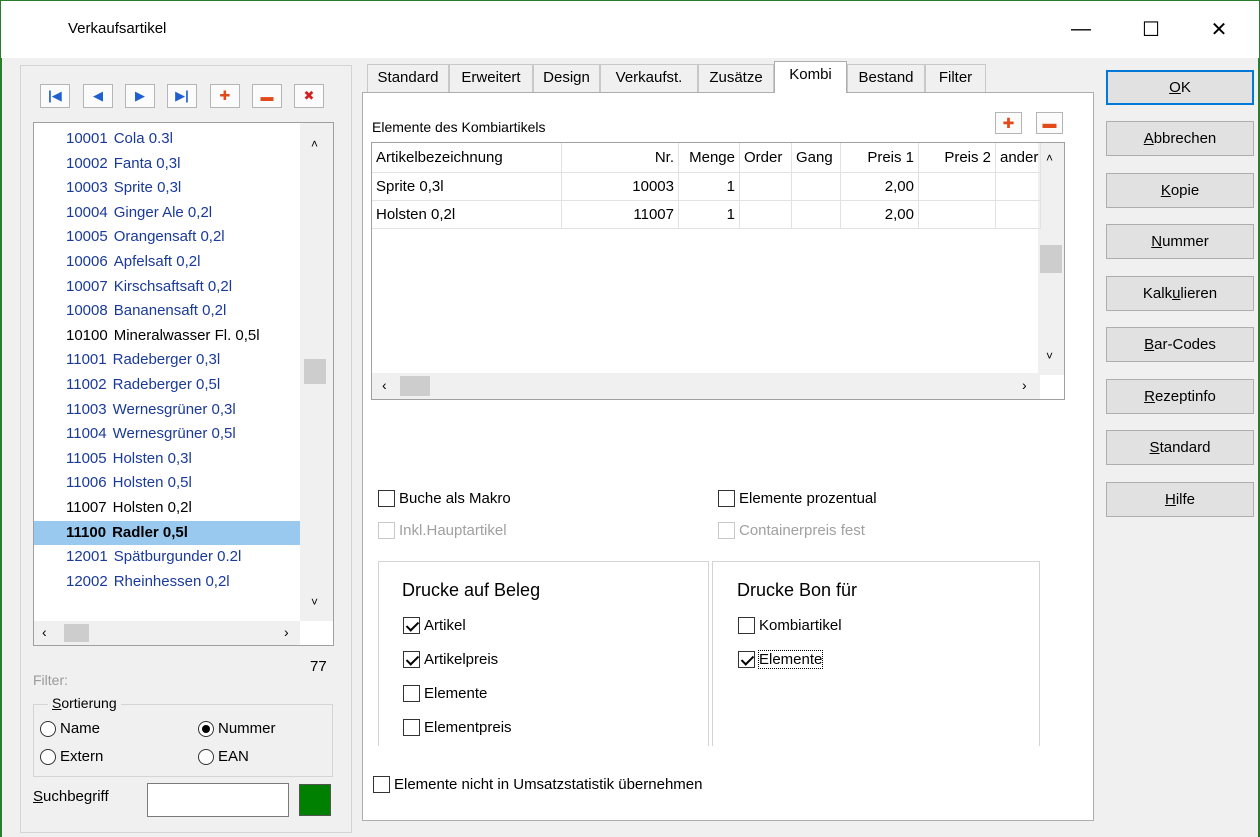  I want to click on beleg-artikelpreis-option: Artikelpreis, so click(450, 659).